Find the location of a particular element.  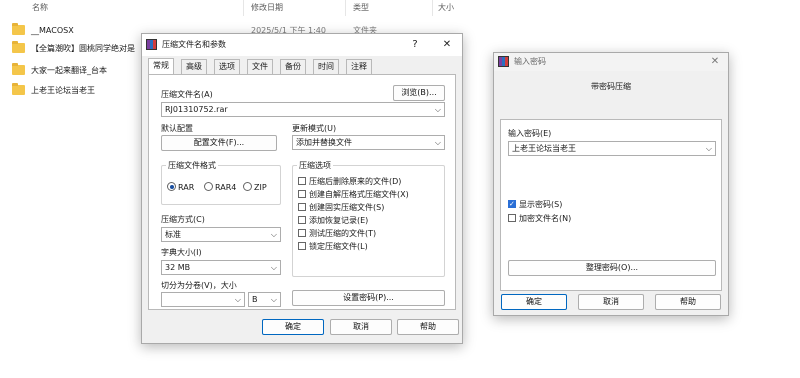

split-unit-value: B is located at coordinates (255, 299).